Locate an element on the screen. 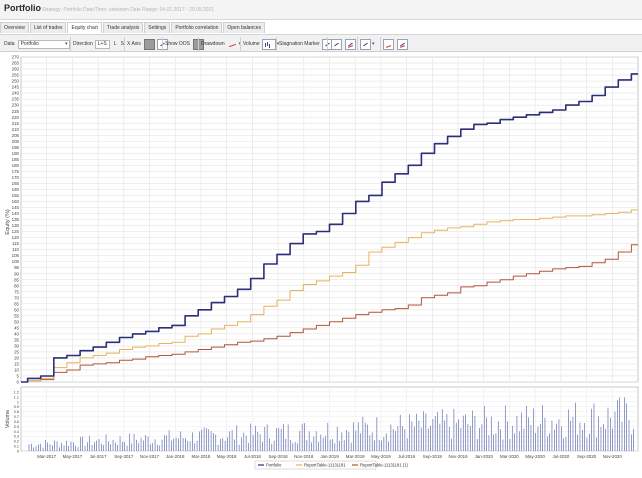  equity-y-tick-label: 65 is located at coordinates (16, 303).